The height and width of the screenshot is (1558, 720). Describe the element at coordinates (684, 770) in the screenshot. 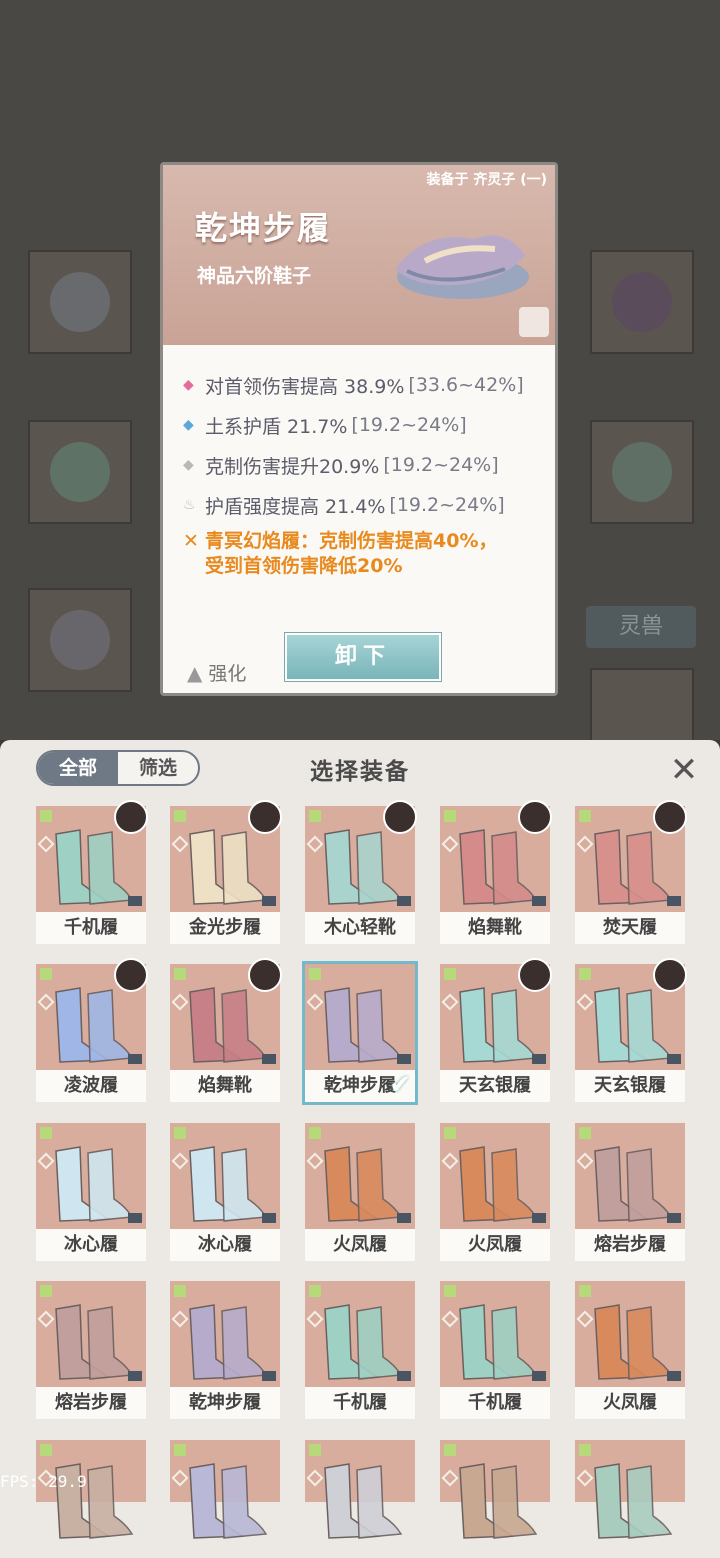

I see `close-icon: ✕` at that location.